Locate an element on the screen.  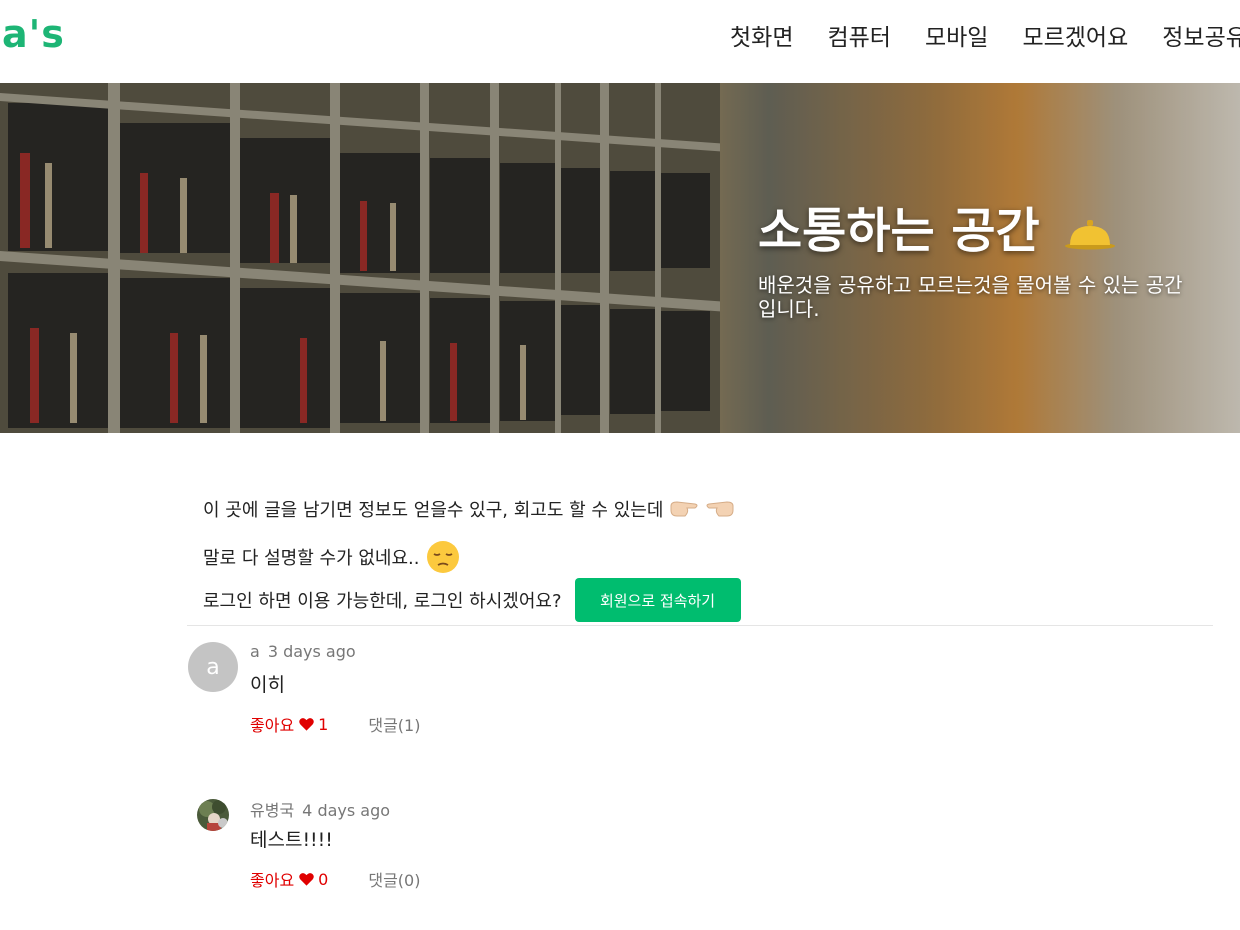
avatar is located at coordinates (213, 815).